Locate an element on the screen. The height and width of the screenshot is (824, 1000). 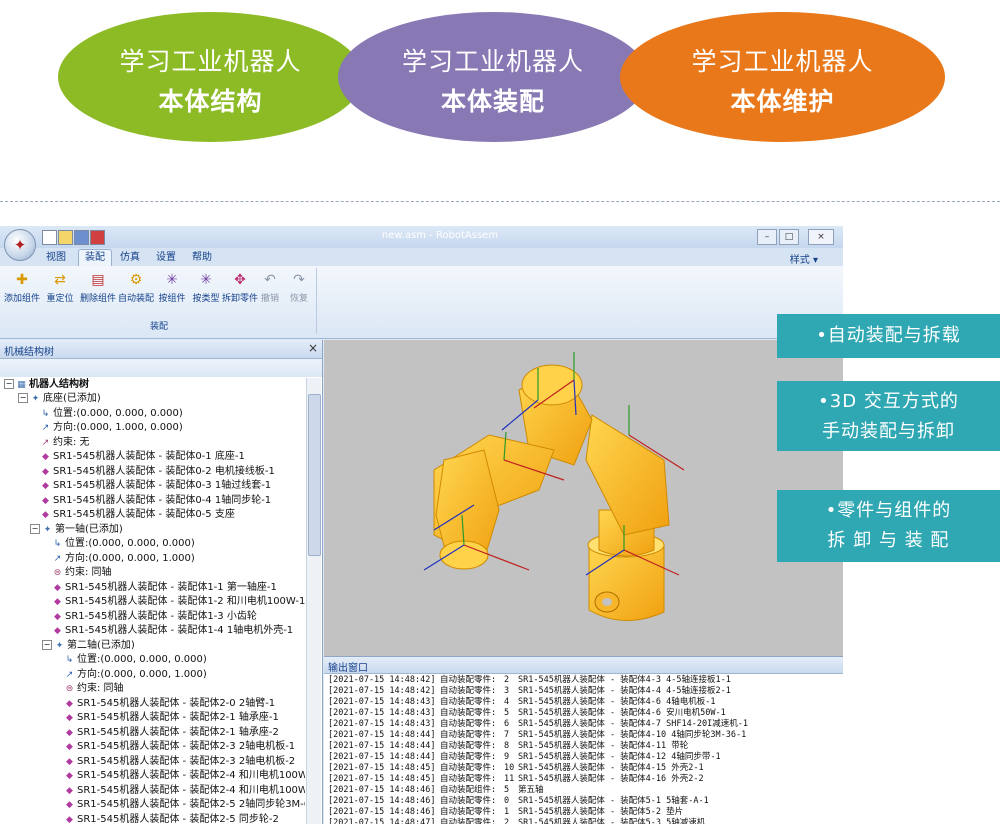
tree-scrollbar is located at coordinates (313, 601).